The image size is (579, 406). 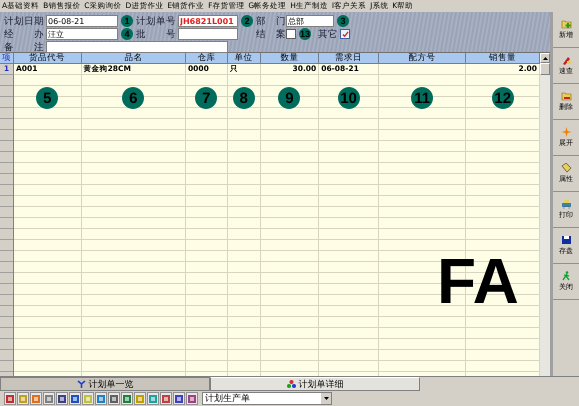 I want to click on field-label: 计划单号, so click(x=156, y=21).